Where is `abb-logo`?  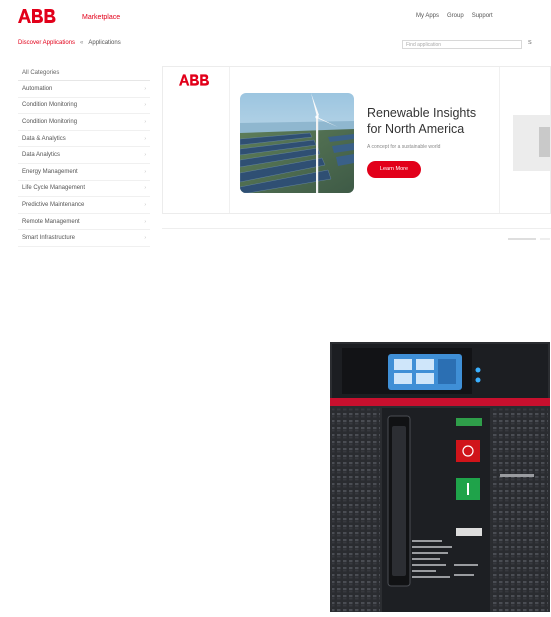
abb-logo is located at coordinates (38, 16).